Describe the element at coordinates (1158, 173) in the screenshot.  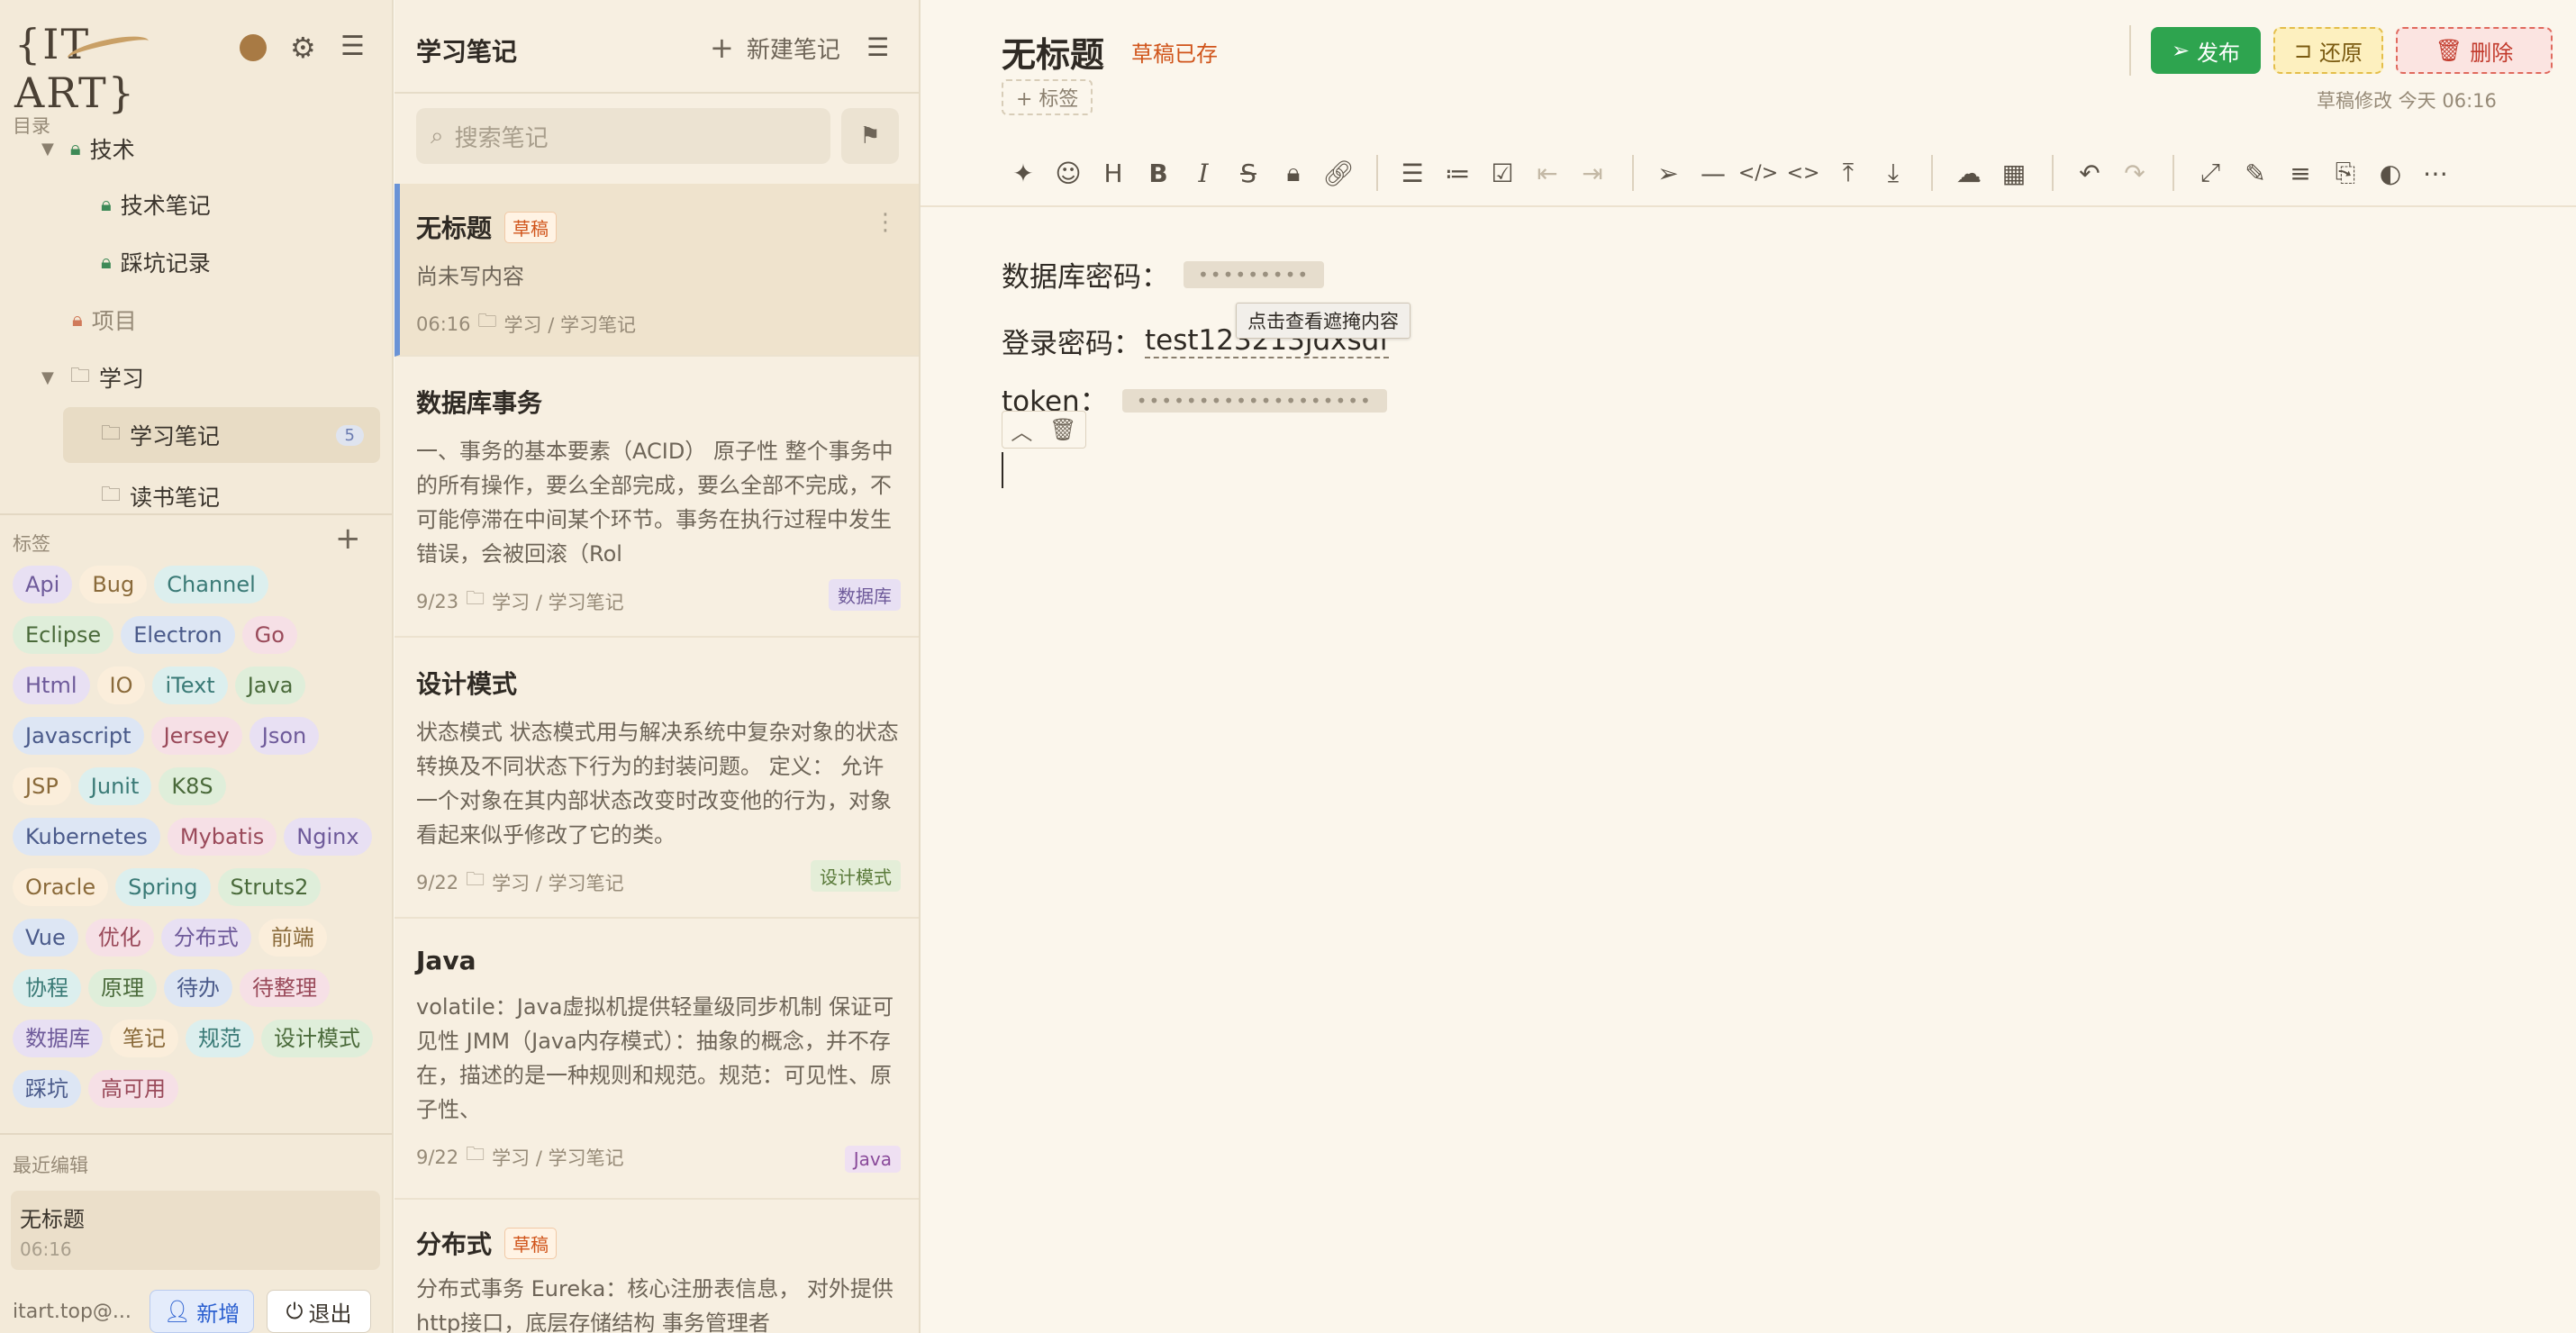
I see `bold-icon: B` at that location.